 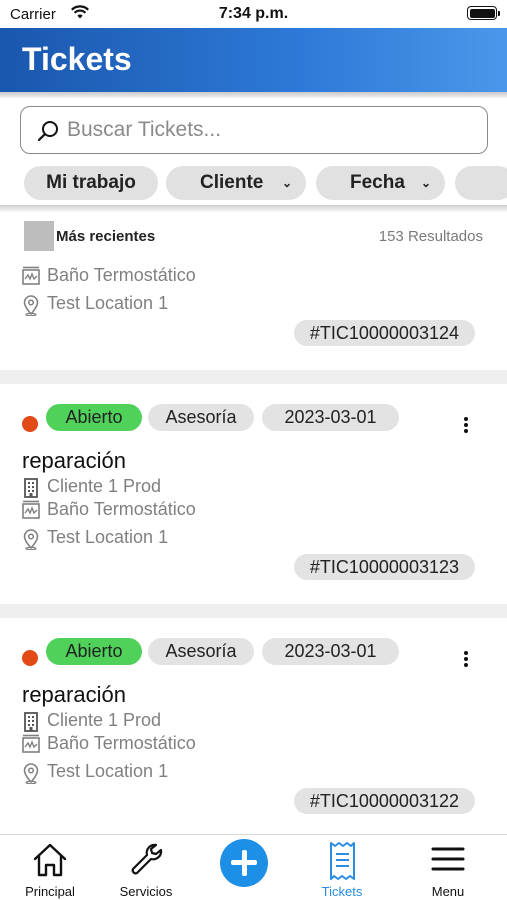 I want to click on search-input, so click(x=267, y=130).